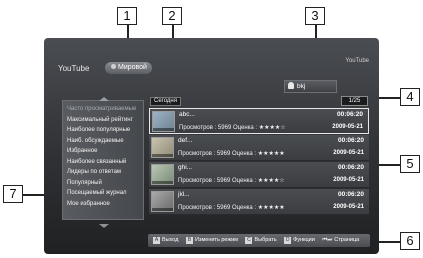 The image size is (423, 258). Describe the element at coordinates (354, 101) in the screenshot. I see `page-indicator: 1/25` at that location.